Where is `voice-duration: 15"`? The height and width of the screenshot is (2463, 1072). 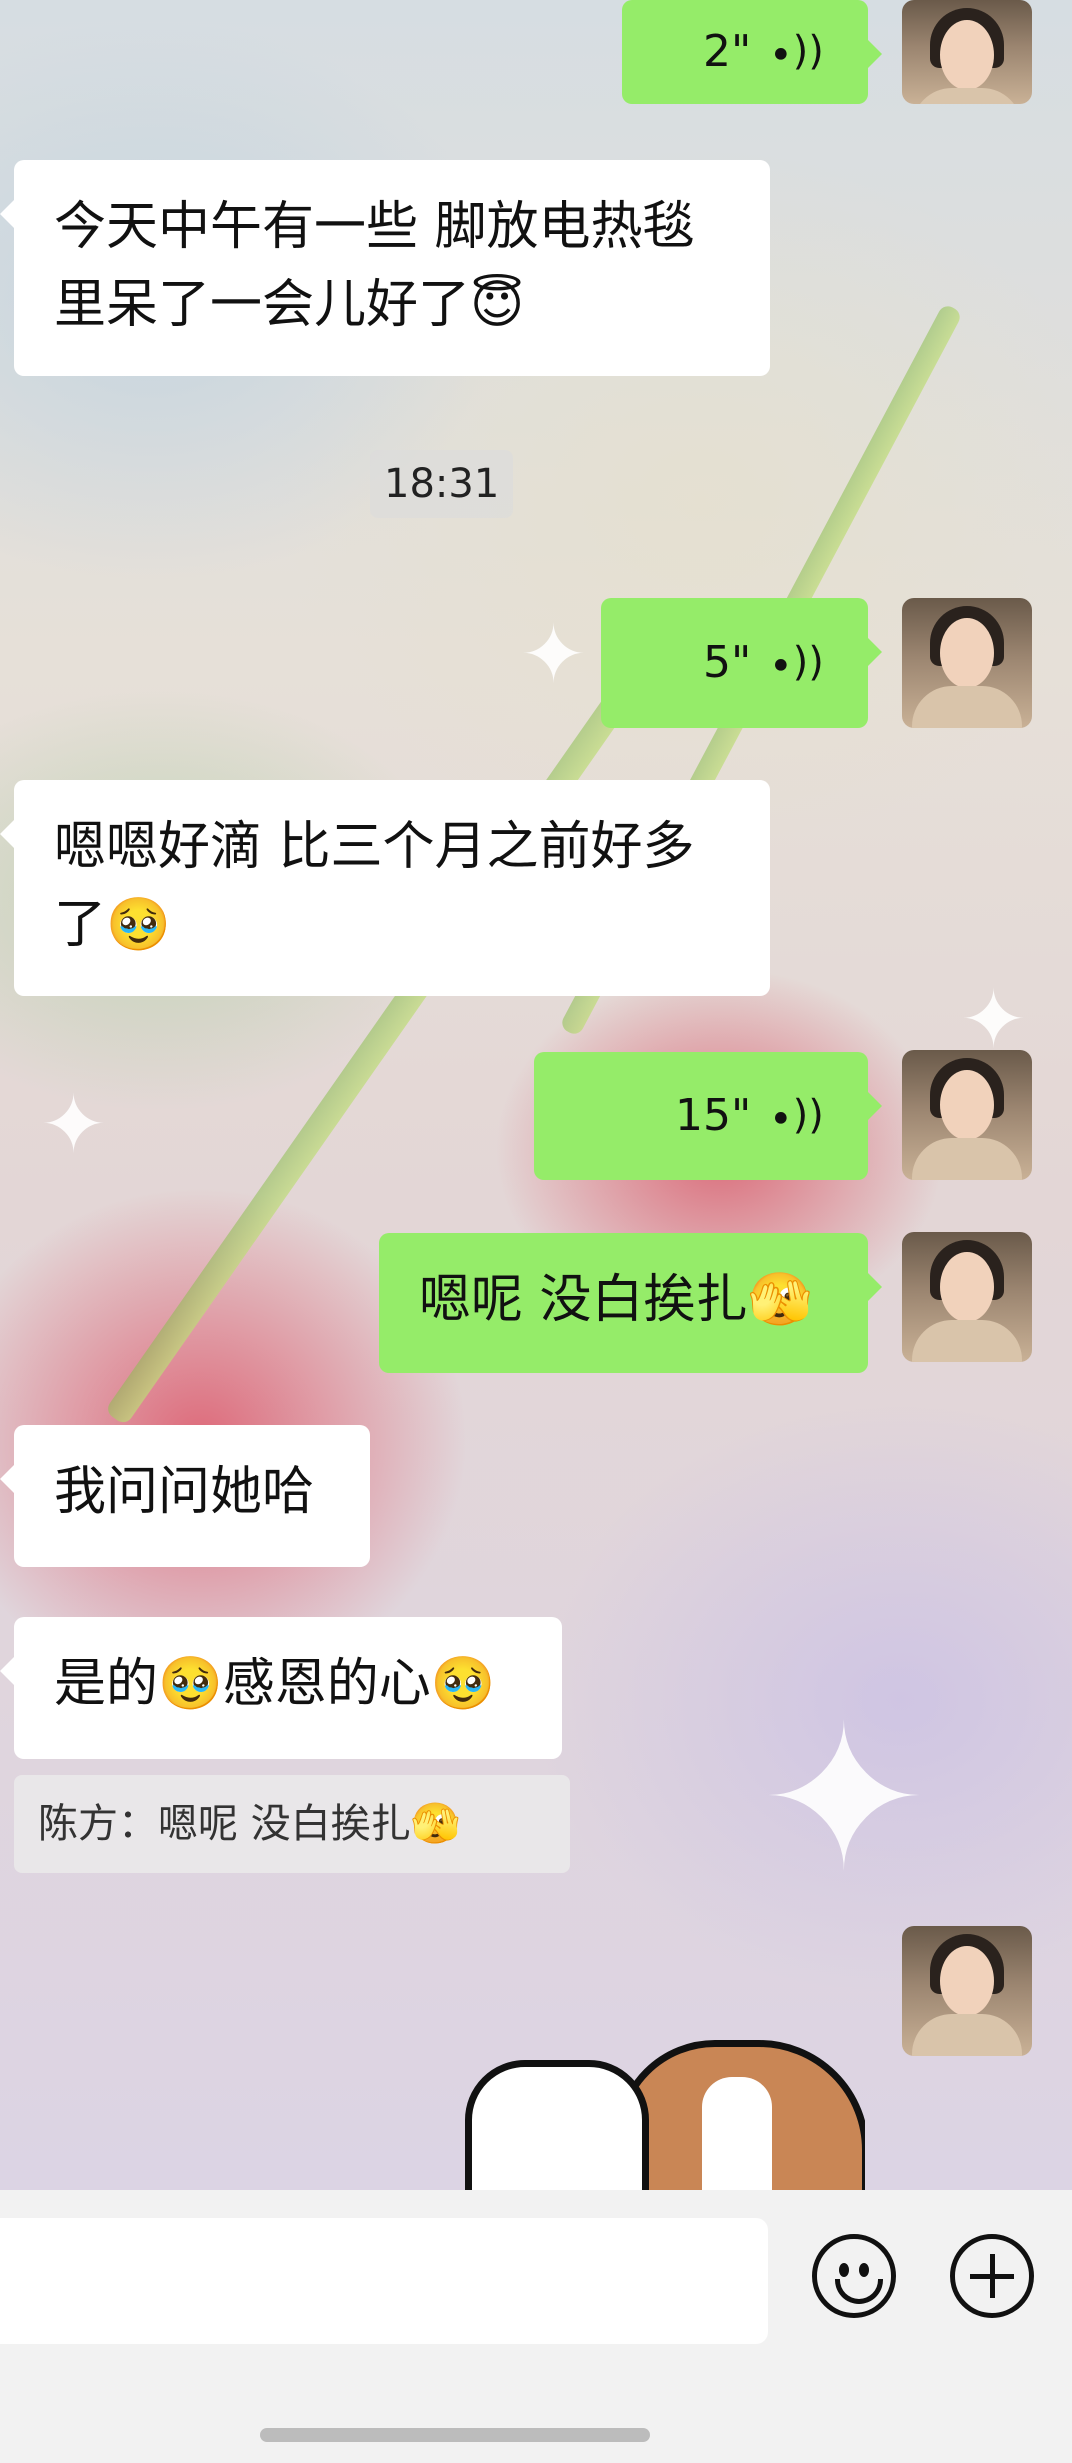 voice-duration: 15" is located at coordinates (713, 1115).